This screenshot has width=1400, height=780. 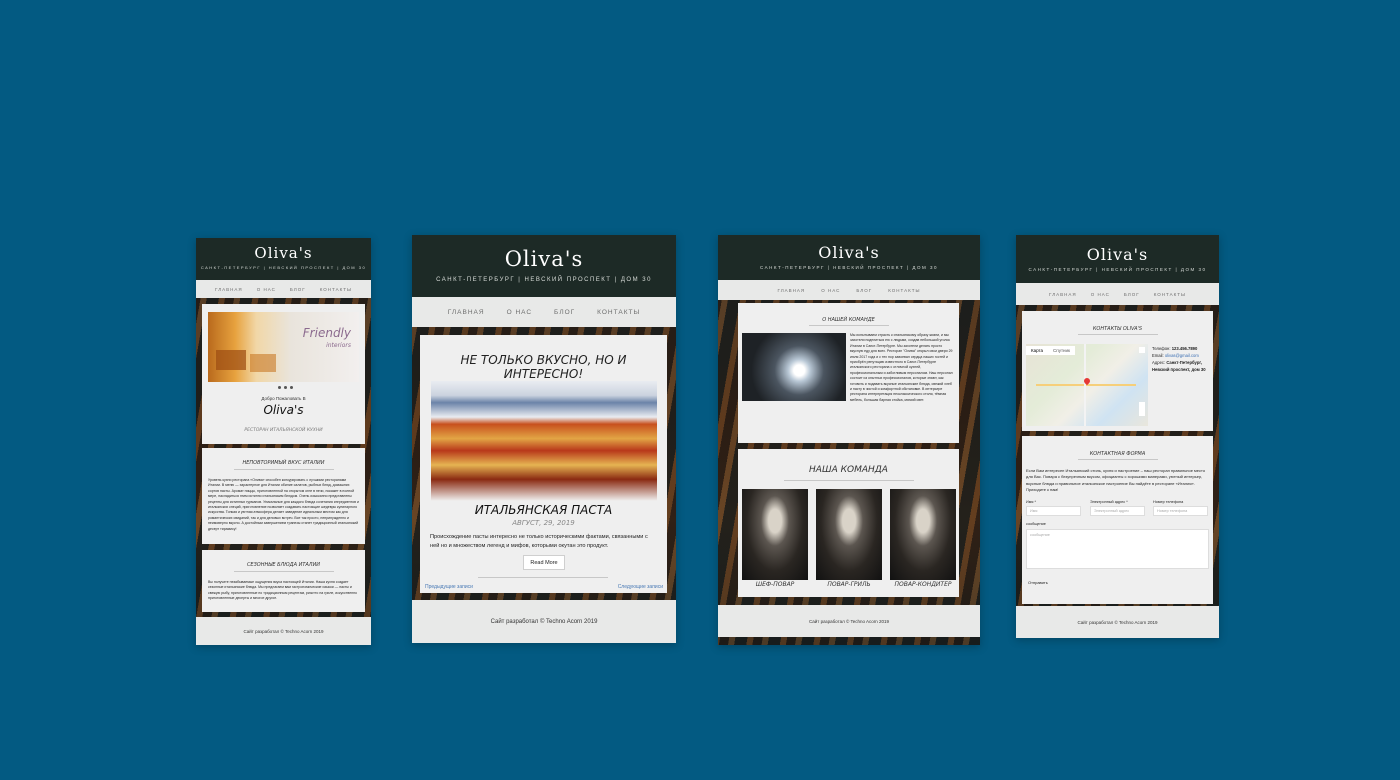 What do you see at coordinates (923, 584) in the screenshot?
I see `team-role-3: ПОВАР-КОНДИТЕР` at bounding box center [923, 584].